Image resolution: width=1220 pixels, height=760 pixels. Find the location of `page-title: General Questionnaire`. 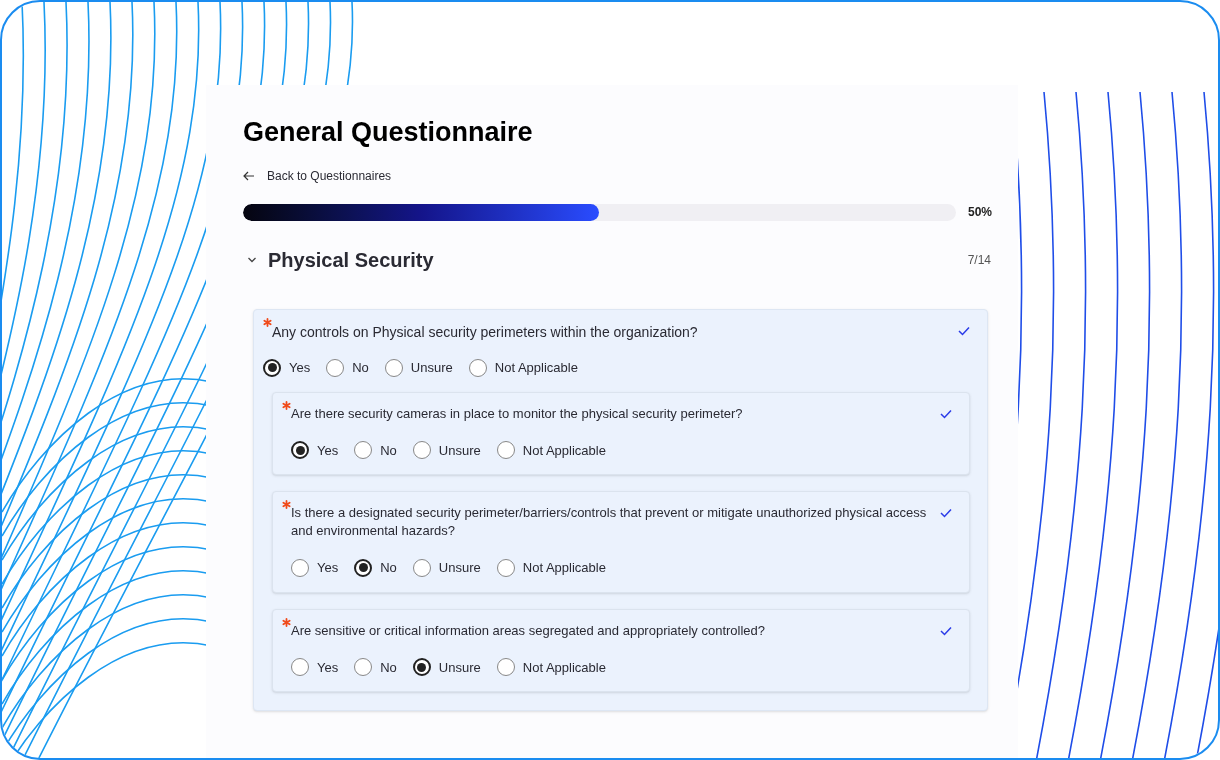

page-title: General Questionnaire is located at coordinates (388, 132).